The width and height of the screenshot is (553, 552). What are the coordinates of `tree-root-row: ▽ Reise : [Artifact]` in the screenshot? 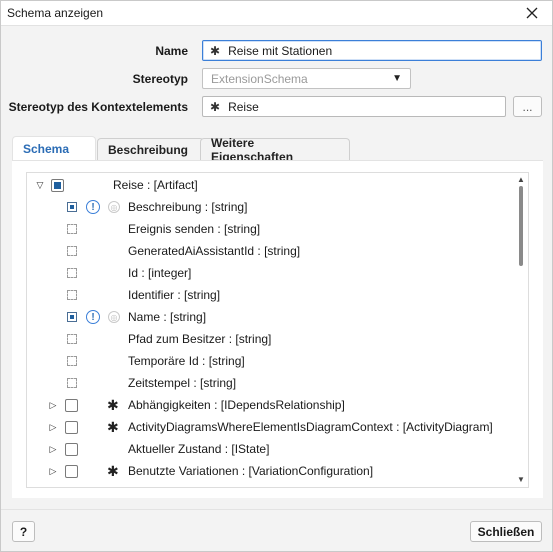 It's located at (272, 185).